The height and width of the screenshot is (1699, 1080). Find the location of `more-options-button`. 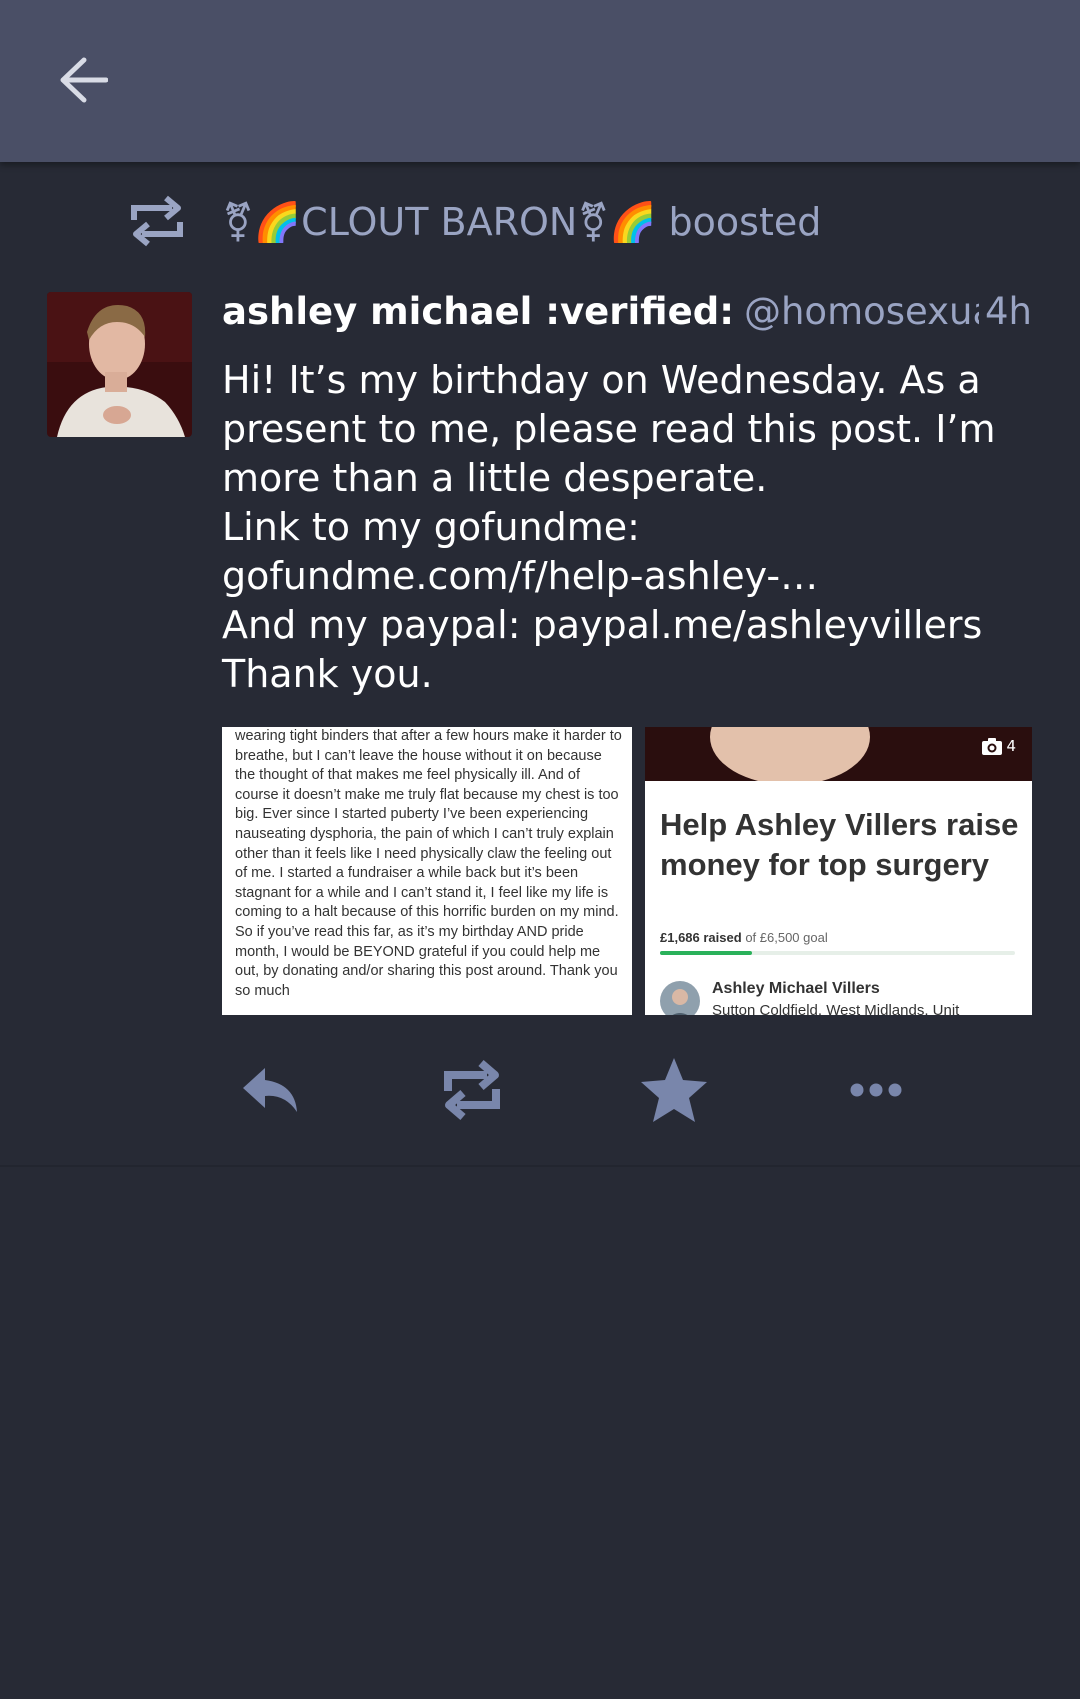

more-options-button is located at coordinates (876, 1090).